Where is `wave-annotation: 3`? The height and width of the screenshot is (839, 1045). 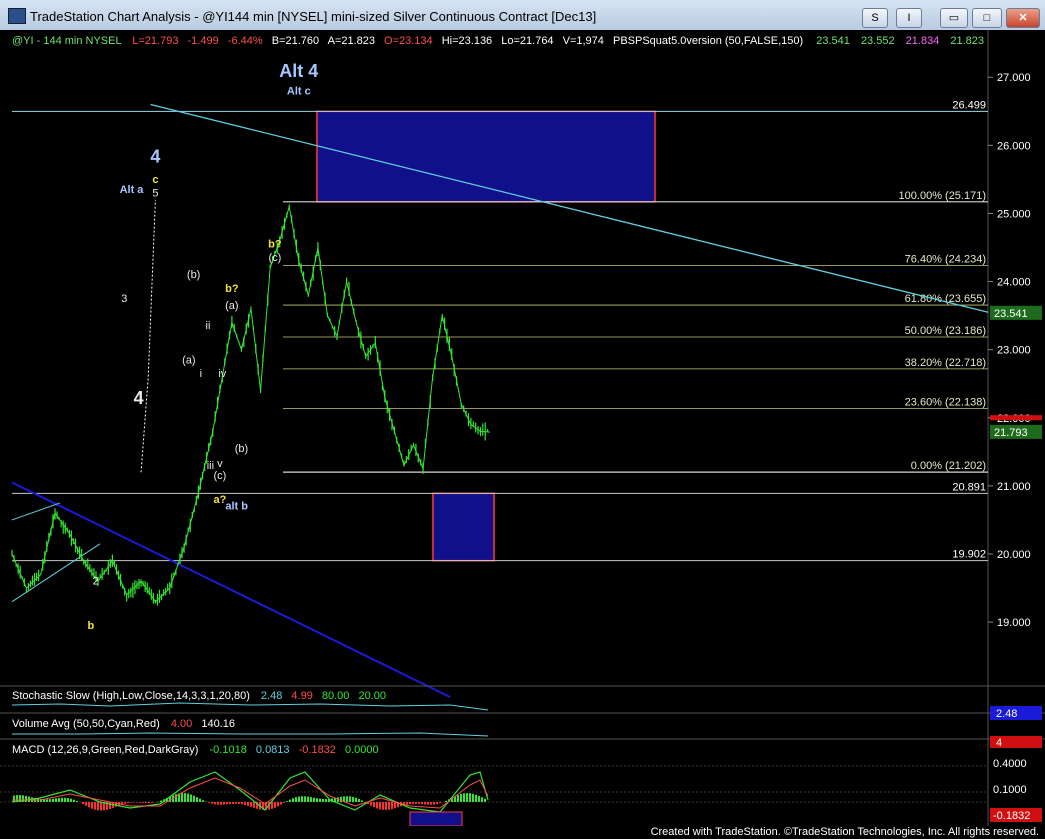 wave-annotation: 3 is located at coordinates (124, 299).